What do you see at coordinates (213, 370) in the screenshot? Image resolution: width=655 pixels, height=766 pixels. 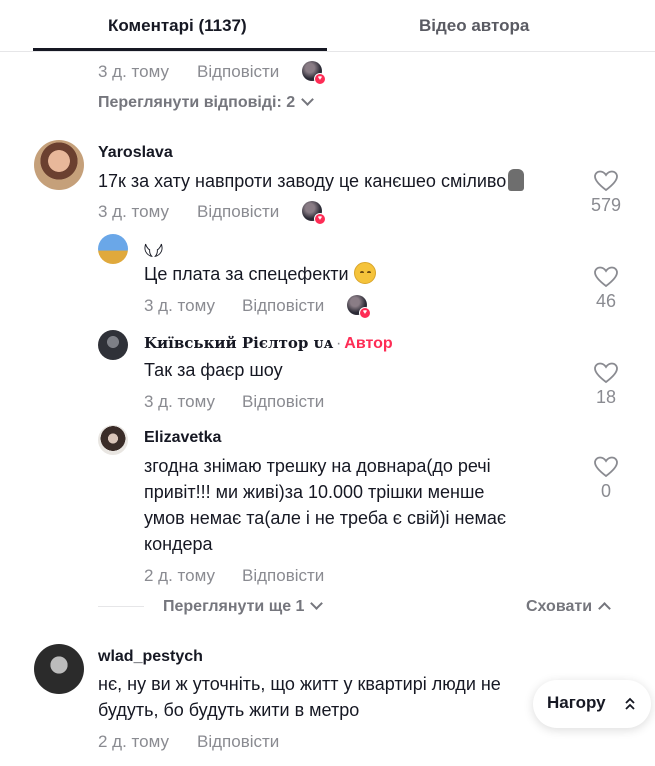 I see `comment-text: Так за фаєр шоу` at bounding box center [213, 370].